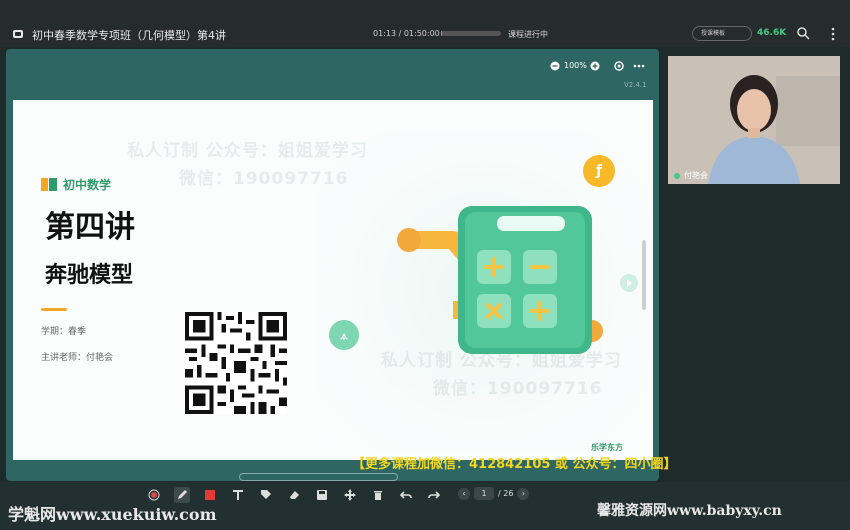 This screenshot has width=850, height=530. Describe the element at coordinates (575, 65) in the screenshot. I see `zoom-level: 100%` at that location.